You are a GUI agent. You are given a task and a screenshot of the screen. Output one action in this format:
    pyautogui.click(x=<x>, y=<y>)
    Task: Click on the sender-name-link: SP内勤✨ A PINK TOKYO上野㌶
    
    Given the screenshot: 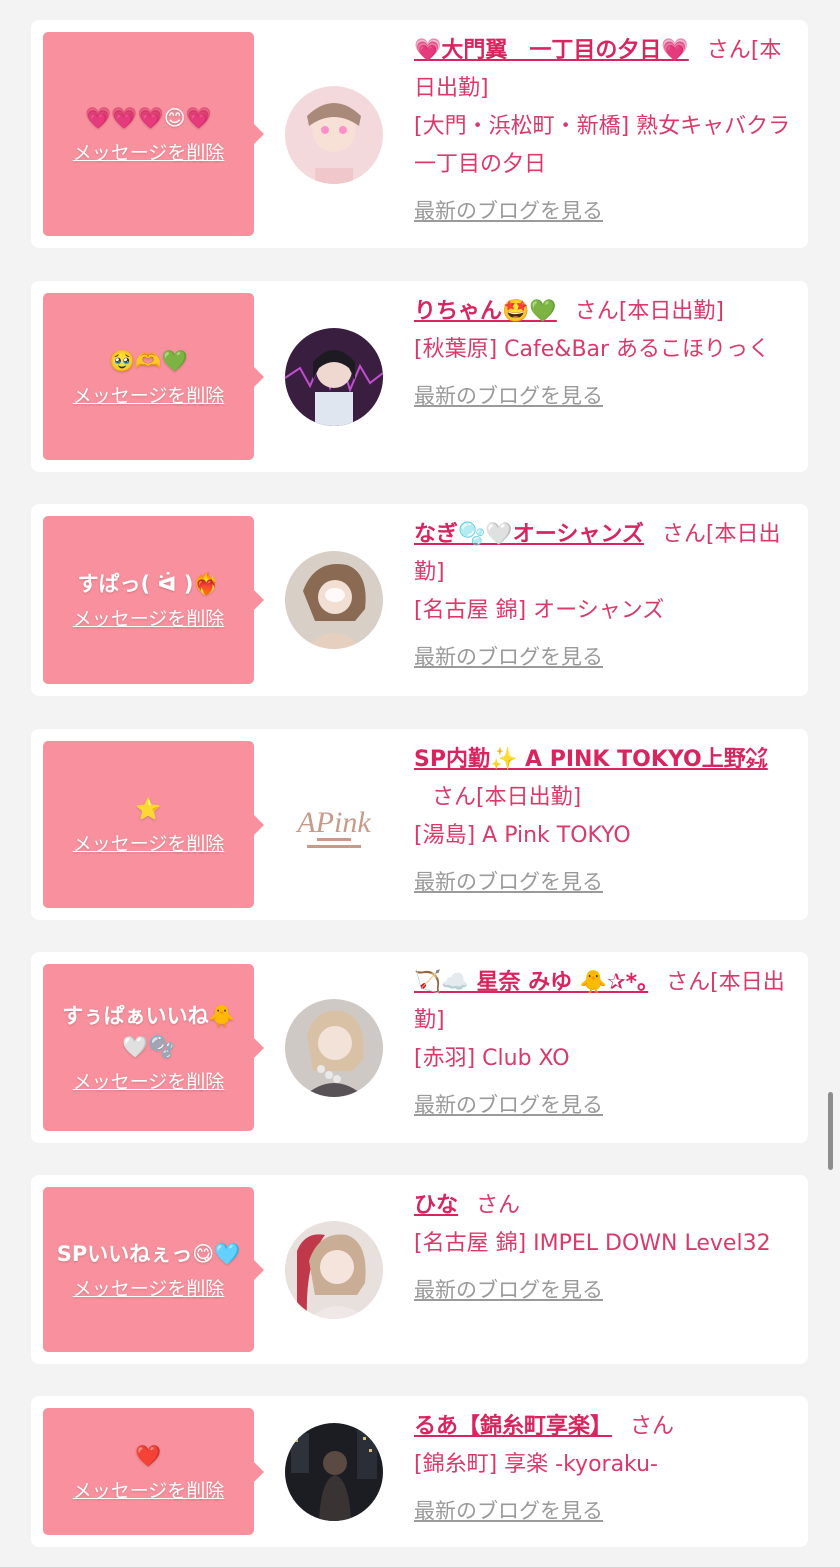 What is the action you would take?
    pyautogui.click(x=591, y=759)
    